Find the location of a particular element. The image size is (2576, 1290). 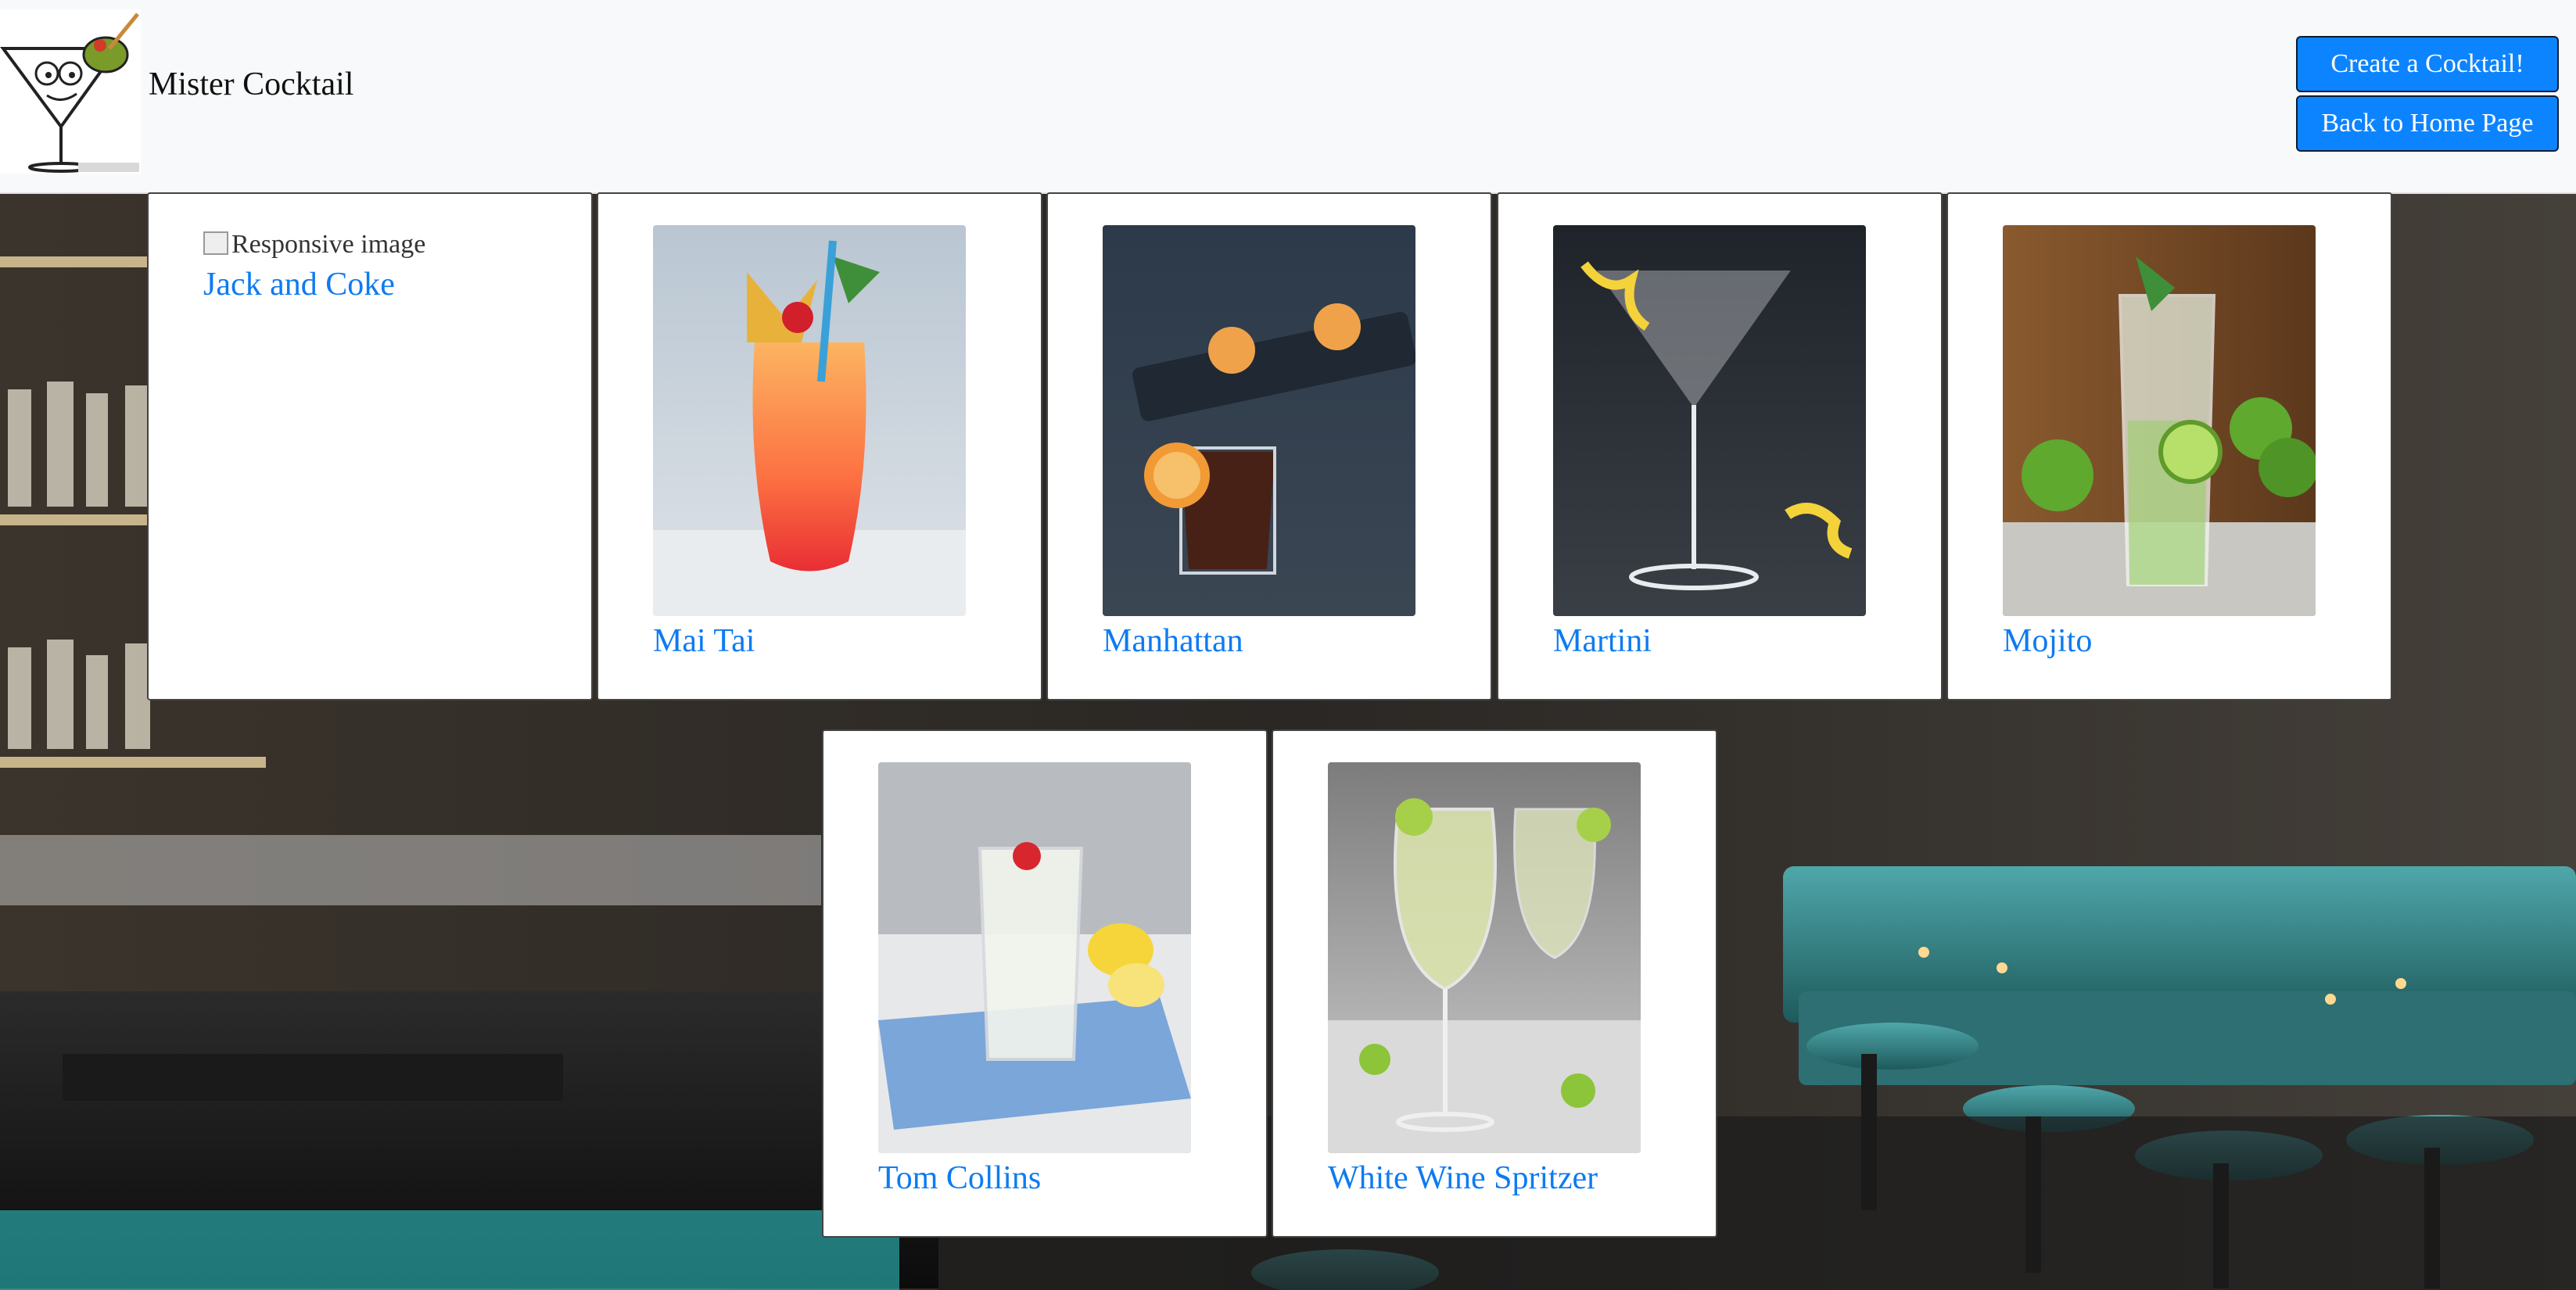

cocktail-link-manhattan: Manhattan is located at coordinates (1173, 641).